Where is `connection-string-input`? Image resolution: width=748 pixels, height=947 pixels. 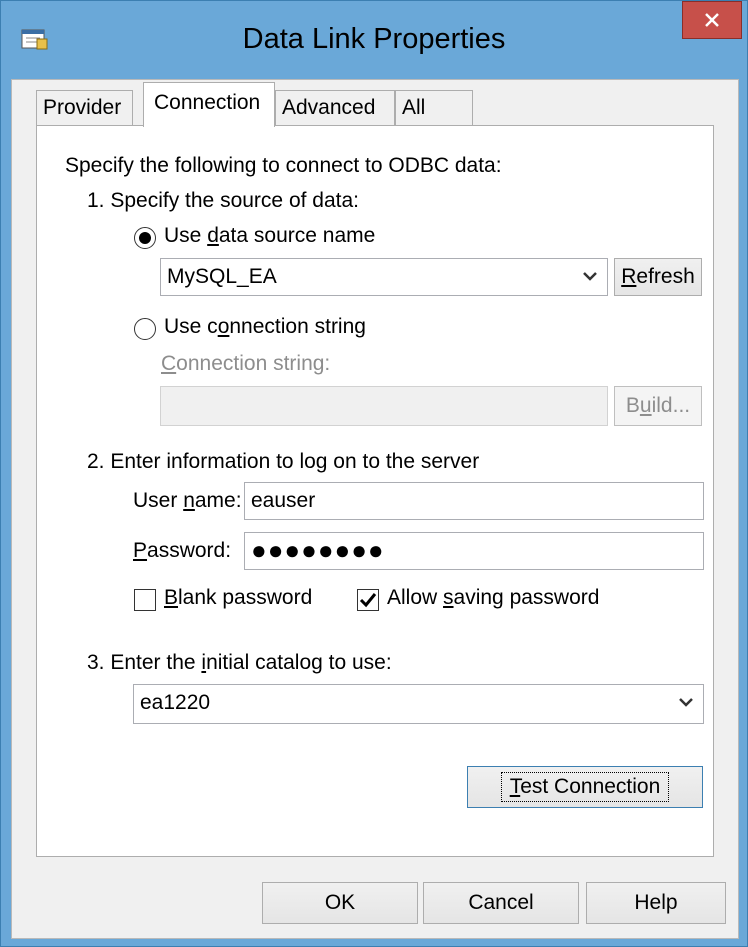
connection-string-input is located at coordinates (384, 406).